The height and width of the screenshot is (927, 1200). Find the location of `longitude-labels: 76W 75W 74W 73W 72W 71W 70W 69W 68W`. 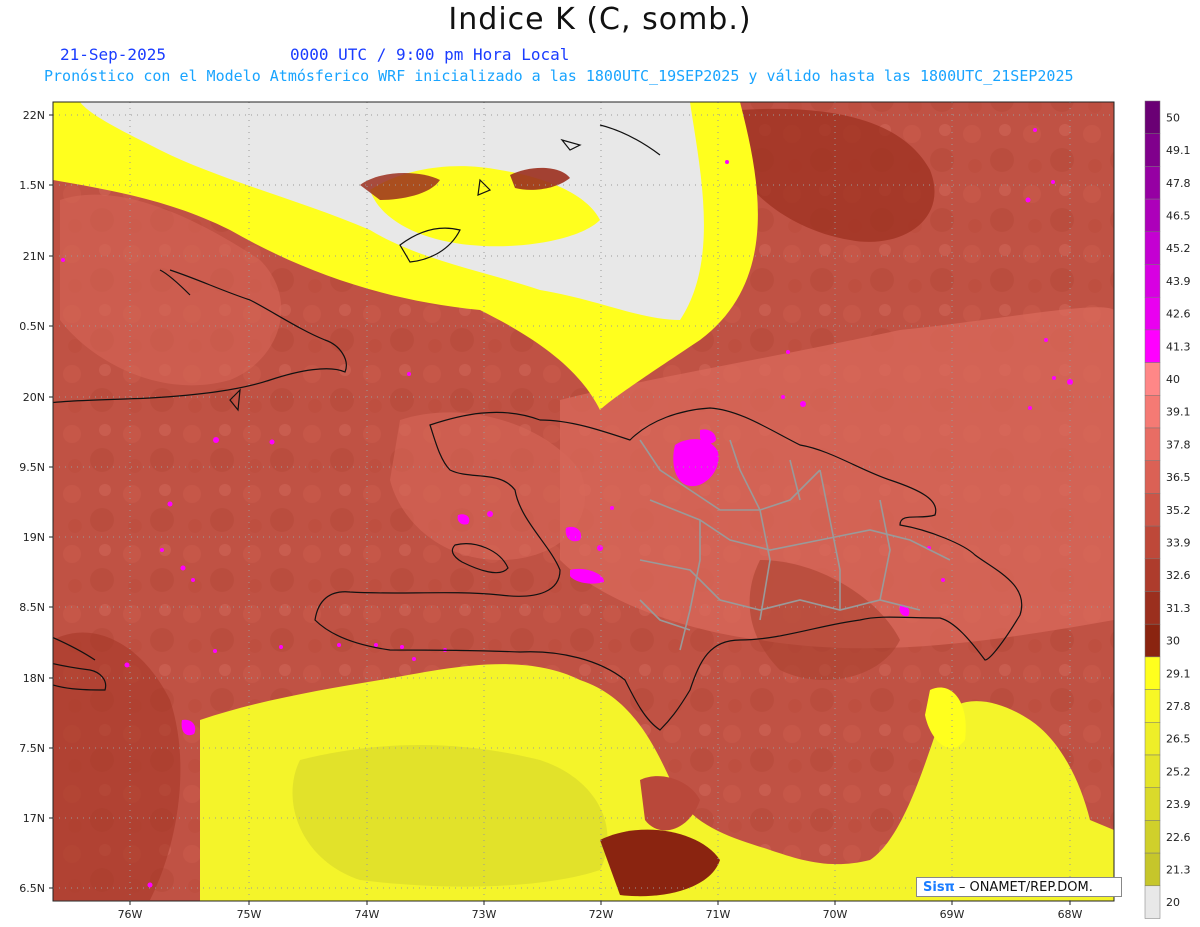

longitude-labels: 76W 75W 74W 73W 72W 71W 70W 69W 68W is located at coordinates (600, 914).